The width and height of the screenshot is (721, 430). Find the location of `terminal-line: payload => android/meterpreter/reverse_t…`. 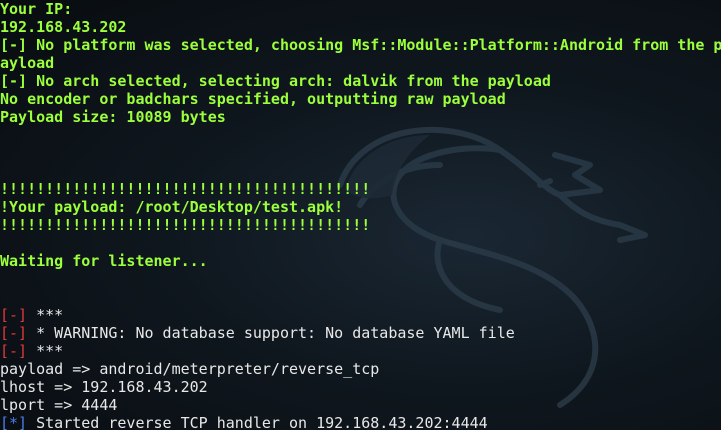

terminal-line: payload => android/meterpreter/reverse_t… is located at coordinates (360, 369).